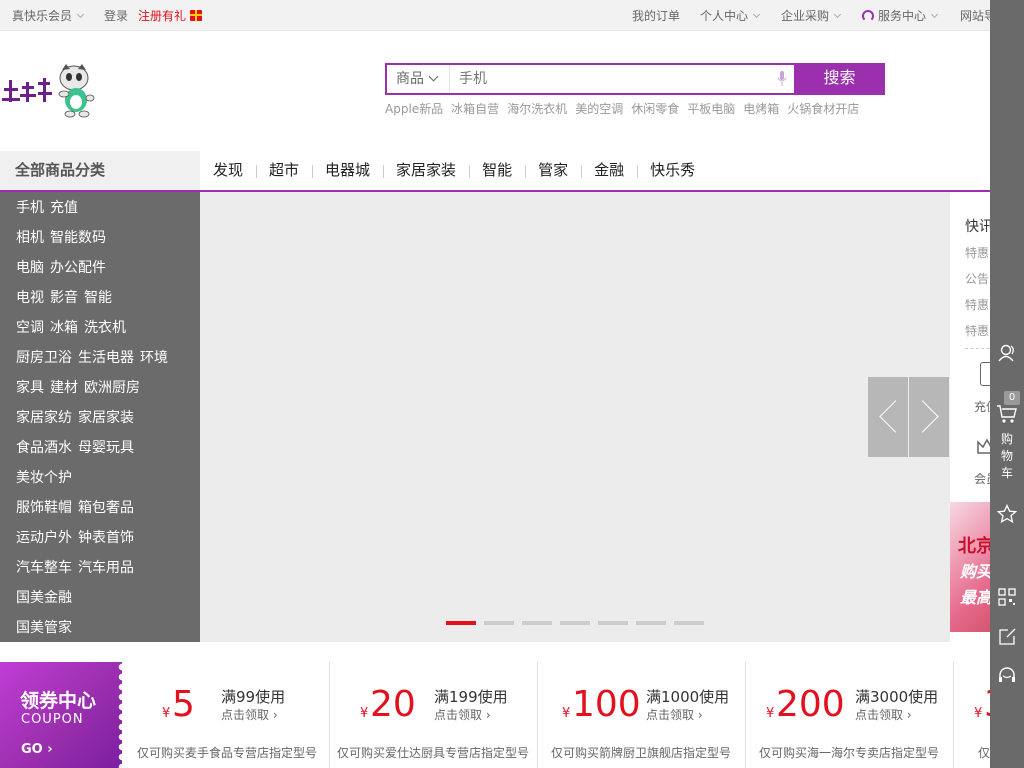 This screenshot has width=1024, height=768. I want to click on hot-keyword: 平板电脑, so click(711, 109).